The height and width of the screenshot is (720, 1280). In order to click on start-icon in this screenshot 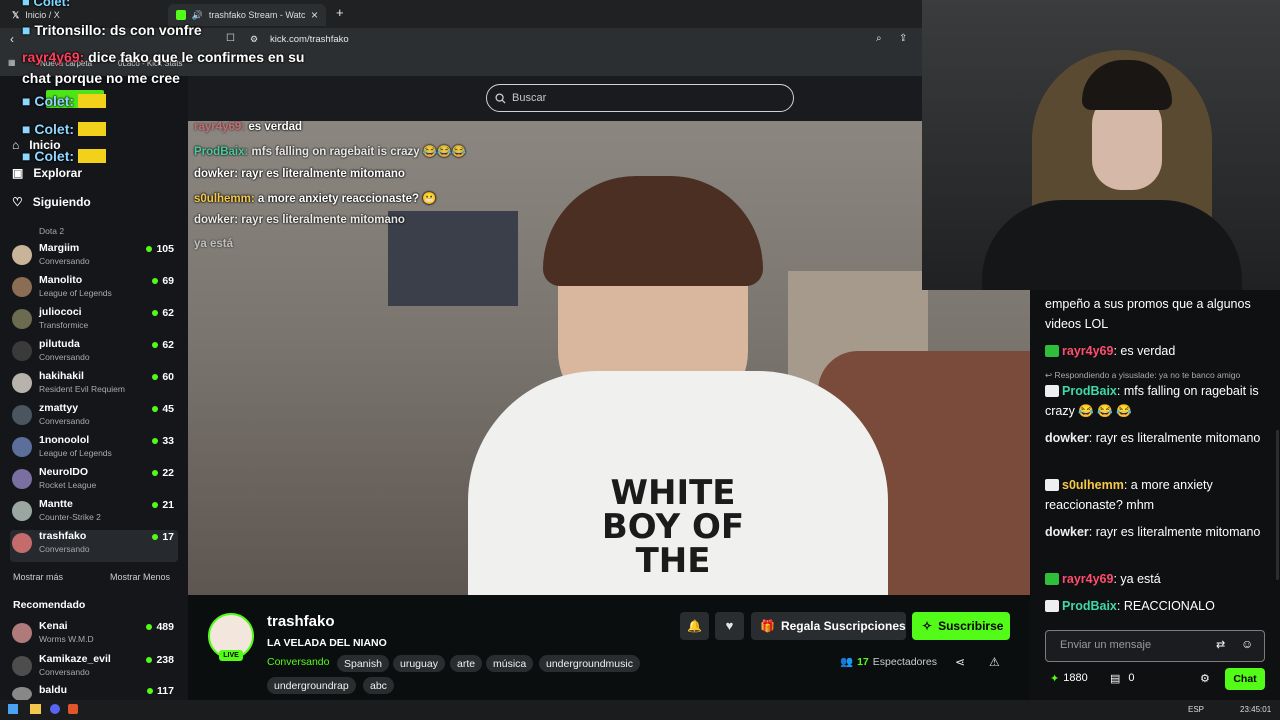, I will do `click(13, 709)`.